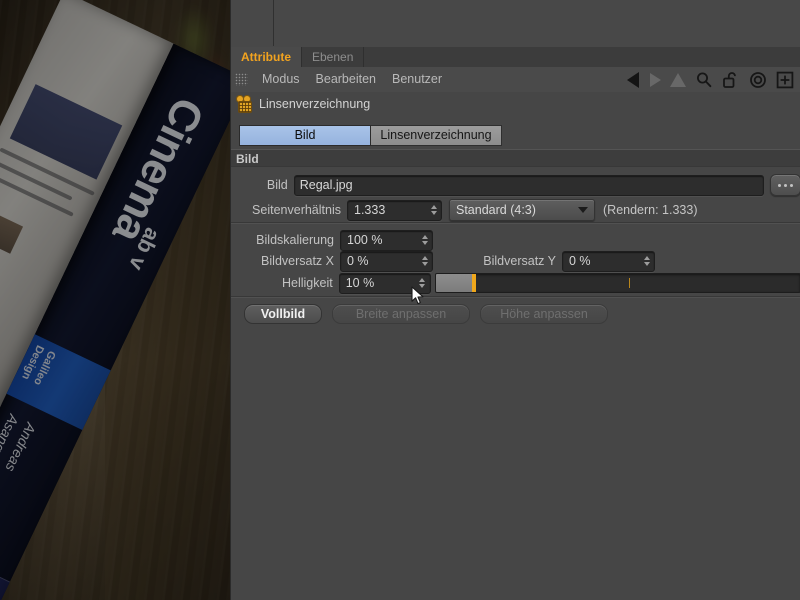 The width and height of the screenshot is (800, 600). Describe the element at coordinates (528, 185) in the screenshot. I see `bild-path-input: Regal.jpg` at that location.